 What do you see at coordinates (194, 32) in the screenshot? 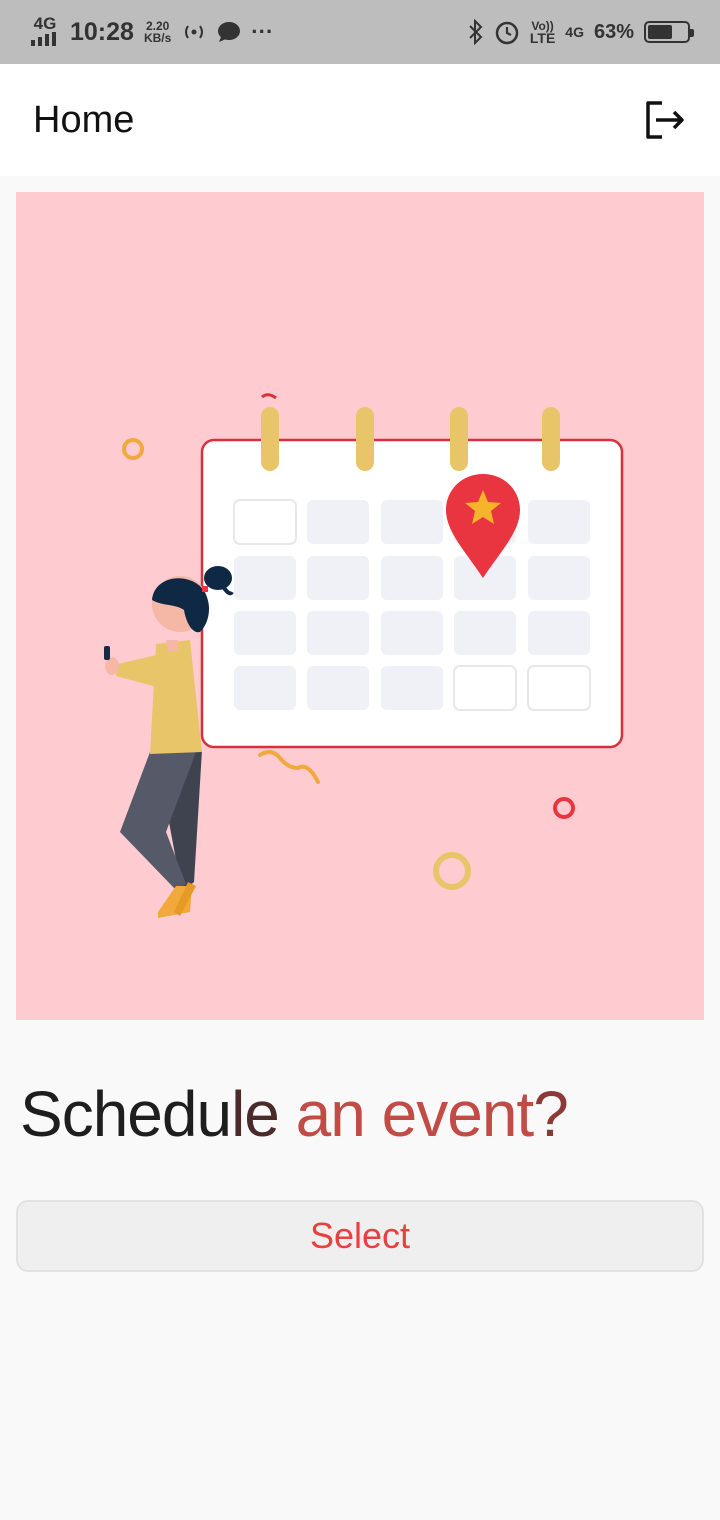
I see `hotspot-icon` at bounding box center [194, 32].